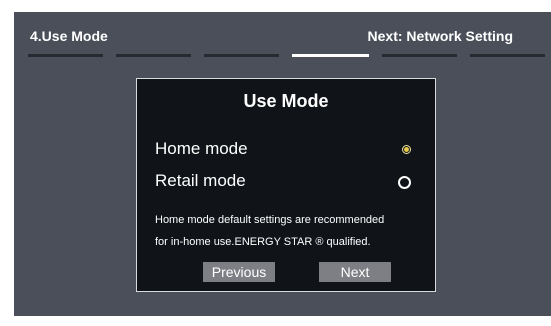  Describe the element at coordinates (69, 36) in the screenshot. I see `current-step-title: 4.Use Mode` at that location.